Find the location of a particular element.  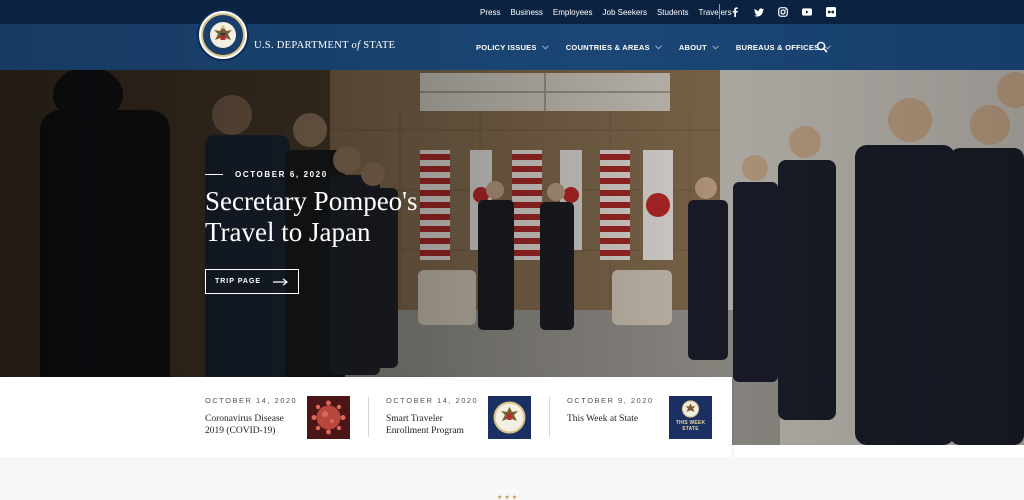

util-link-business: Business is located at coordinates (526, 12).